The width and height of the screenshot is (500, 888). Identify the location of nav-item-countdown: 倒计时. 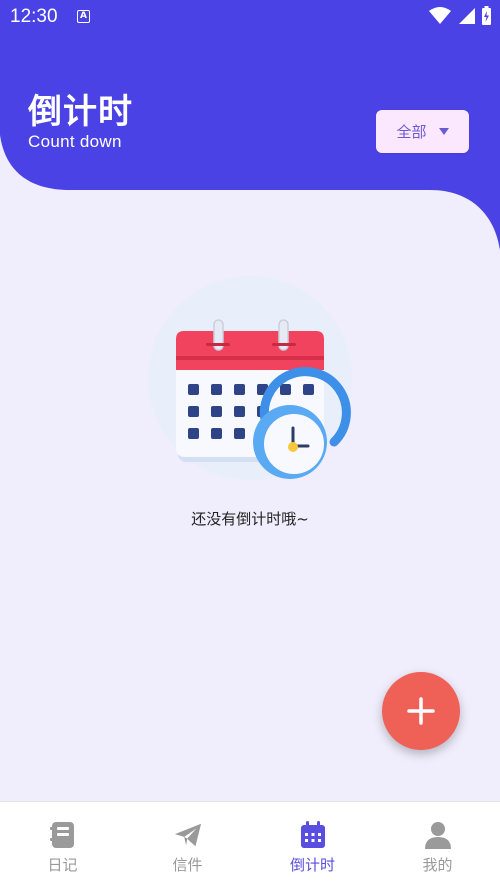
(312, 845).